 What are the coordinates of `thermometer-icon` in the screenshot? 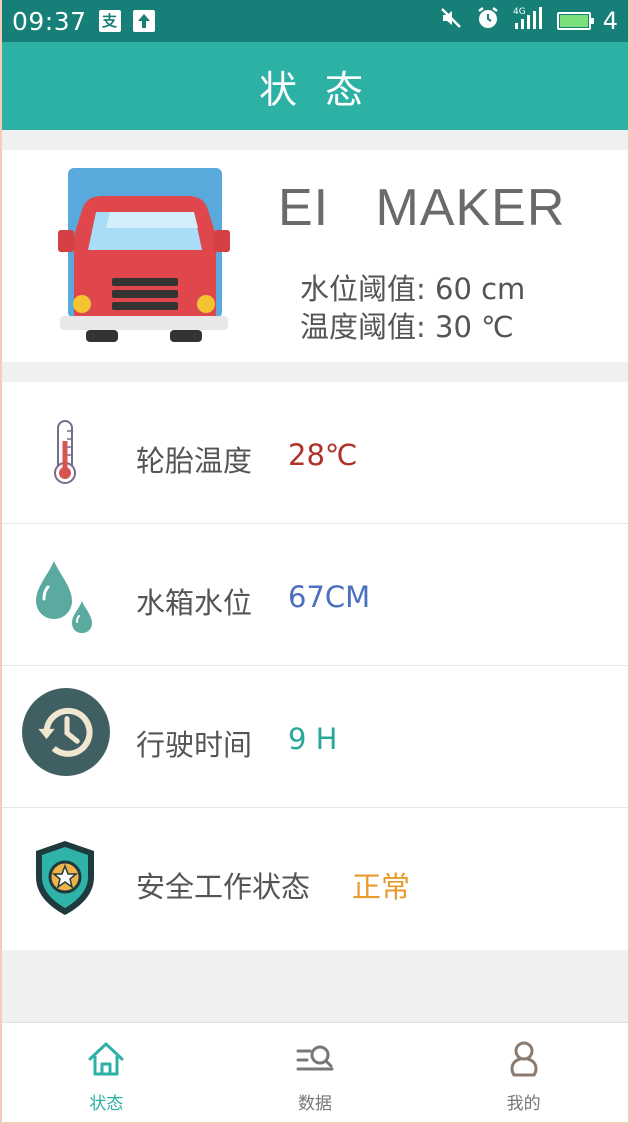 It's located at (65, 452).